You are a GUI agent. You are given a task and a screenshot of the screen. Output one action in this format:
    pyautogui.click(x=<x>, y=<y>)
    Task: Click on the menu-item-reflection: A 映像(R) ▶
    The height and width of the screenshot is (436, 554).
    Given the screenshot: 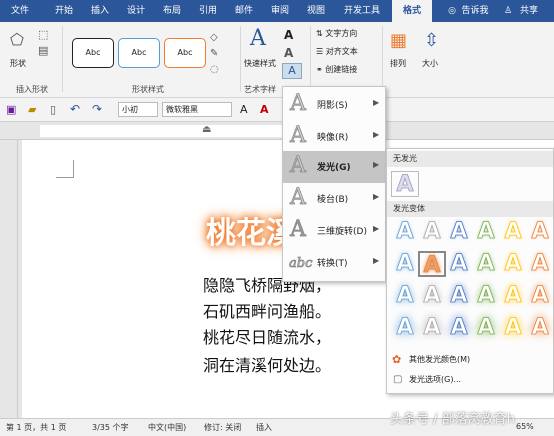 What is the action you would take?
    pyautogui.click(x=334, y=137)
    